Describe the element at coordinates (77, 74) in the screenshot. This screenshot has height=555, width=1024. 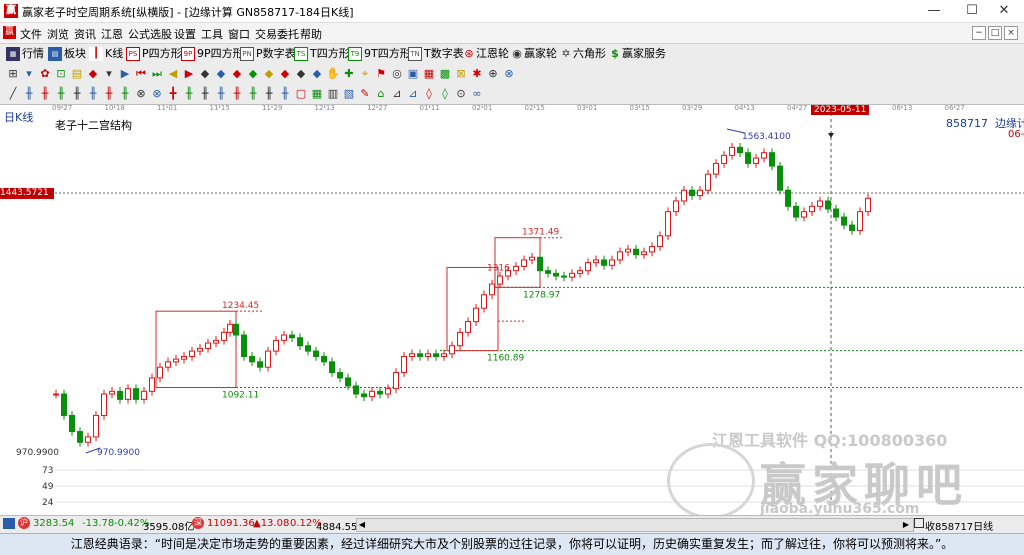
I see `tool-icon: ▤` at that location.